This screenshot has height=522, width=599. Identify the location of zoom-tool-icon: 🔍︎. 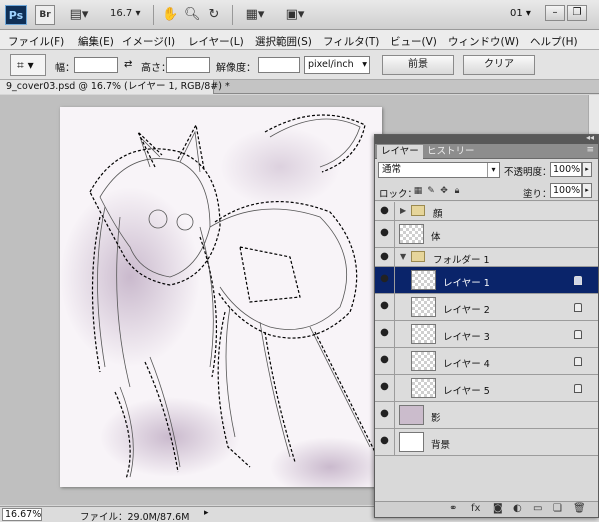
(192, 15).